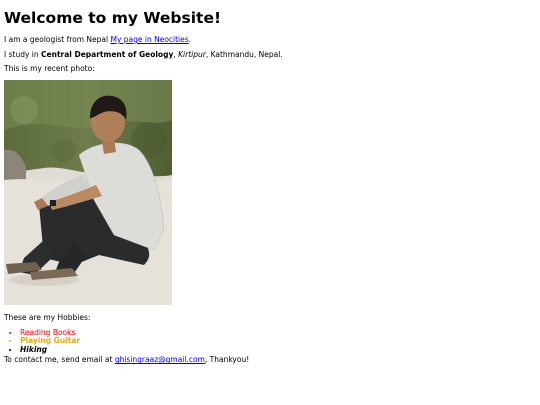 The height and width of the screenshot is (405, 540). Describe the element at coordinates (190, 39) in the screenshot. I see `intro-suffix: .` at that location.